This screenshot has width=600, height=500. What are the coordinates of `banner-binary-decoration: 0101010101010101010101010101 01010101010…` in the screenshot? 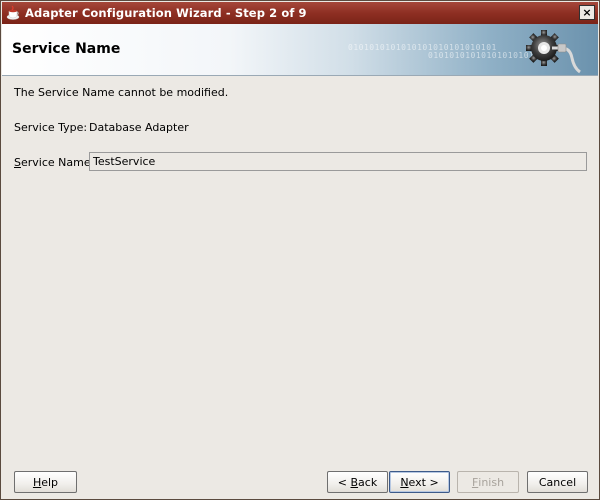 It's located at (446, 52).